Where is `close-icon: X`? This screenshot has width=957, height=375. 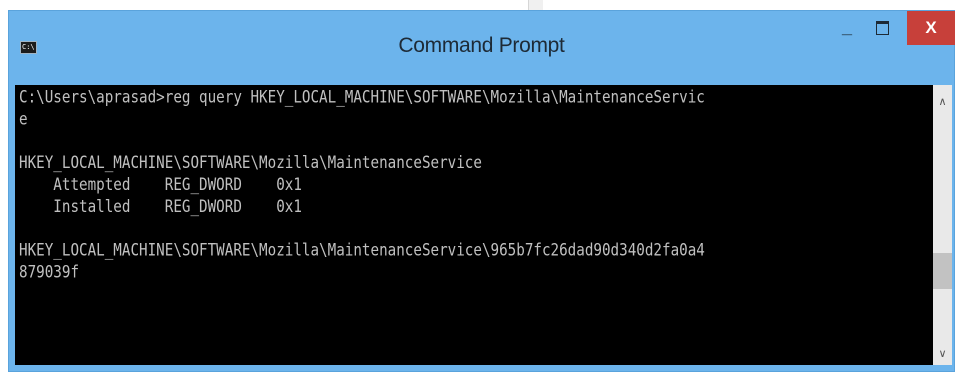 close-icon: X is located at coordinates (931, 27).